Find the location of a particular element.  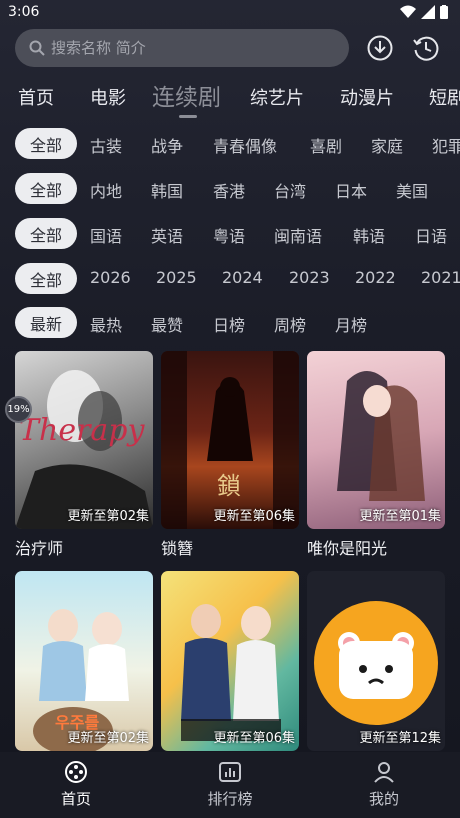

language-option: 韩语 is located at coordinates (369, 235).